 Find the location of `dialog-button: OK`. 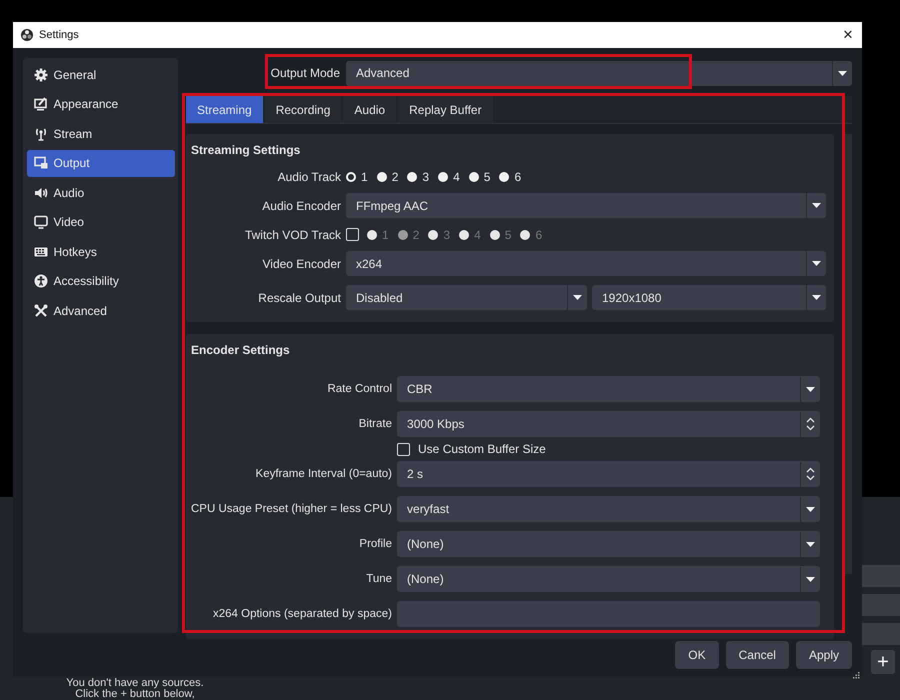

dialog-button: OK is located at coordinates (697, 655).